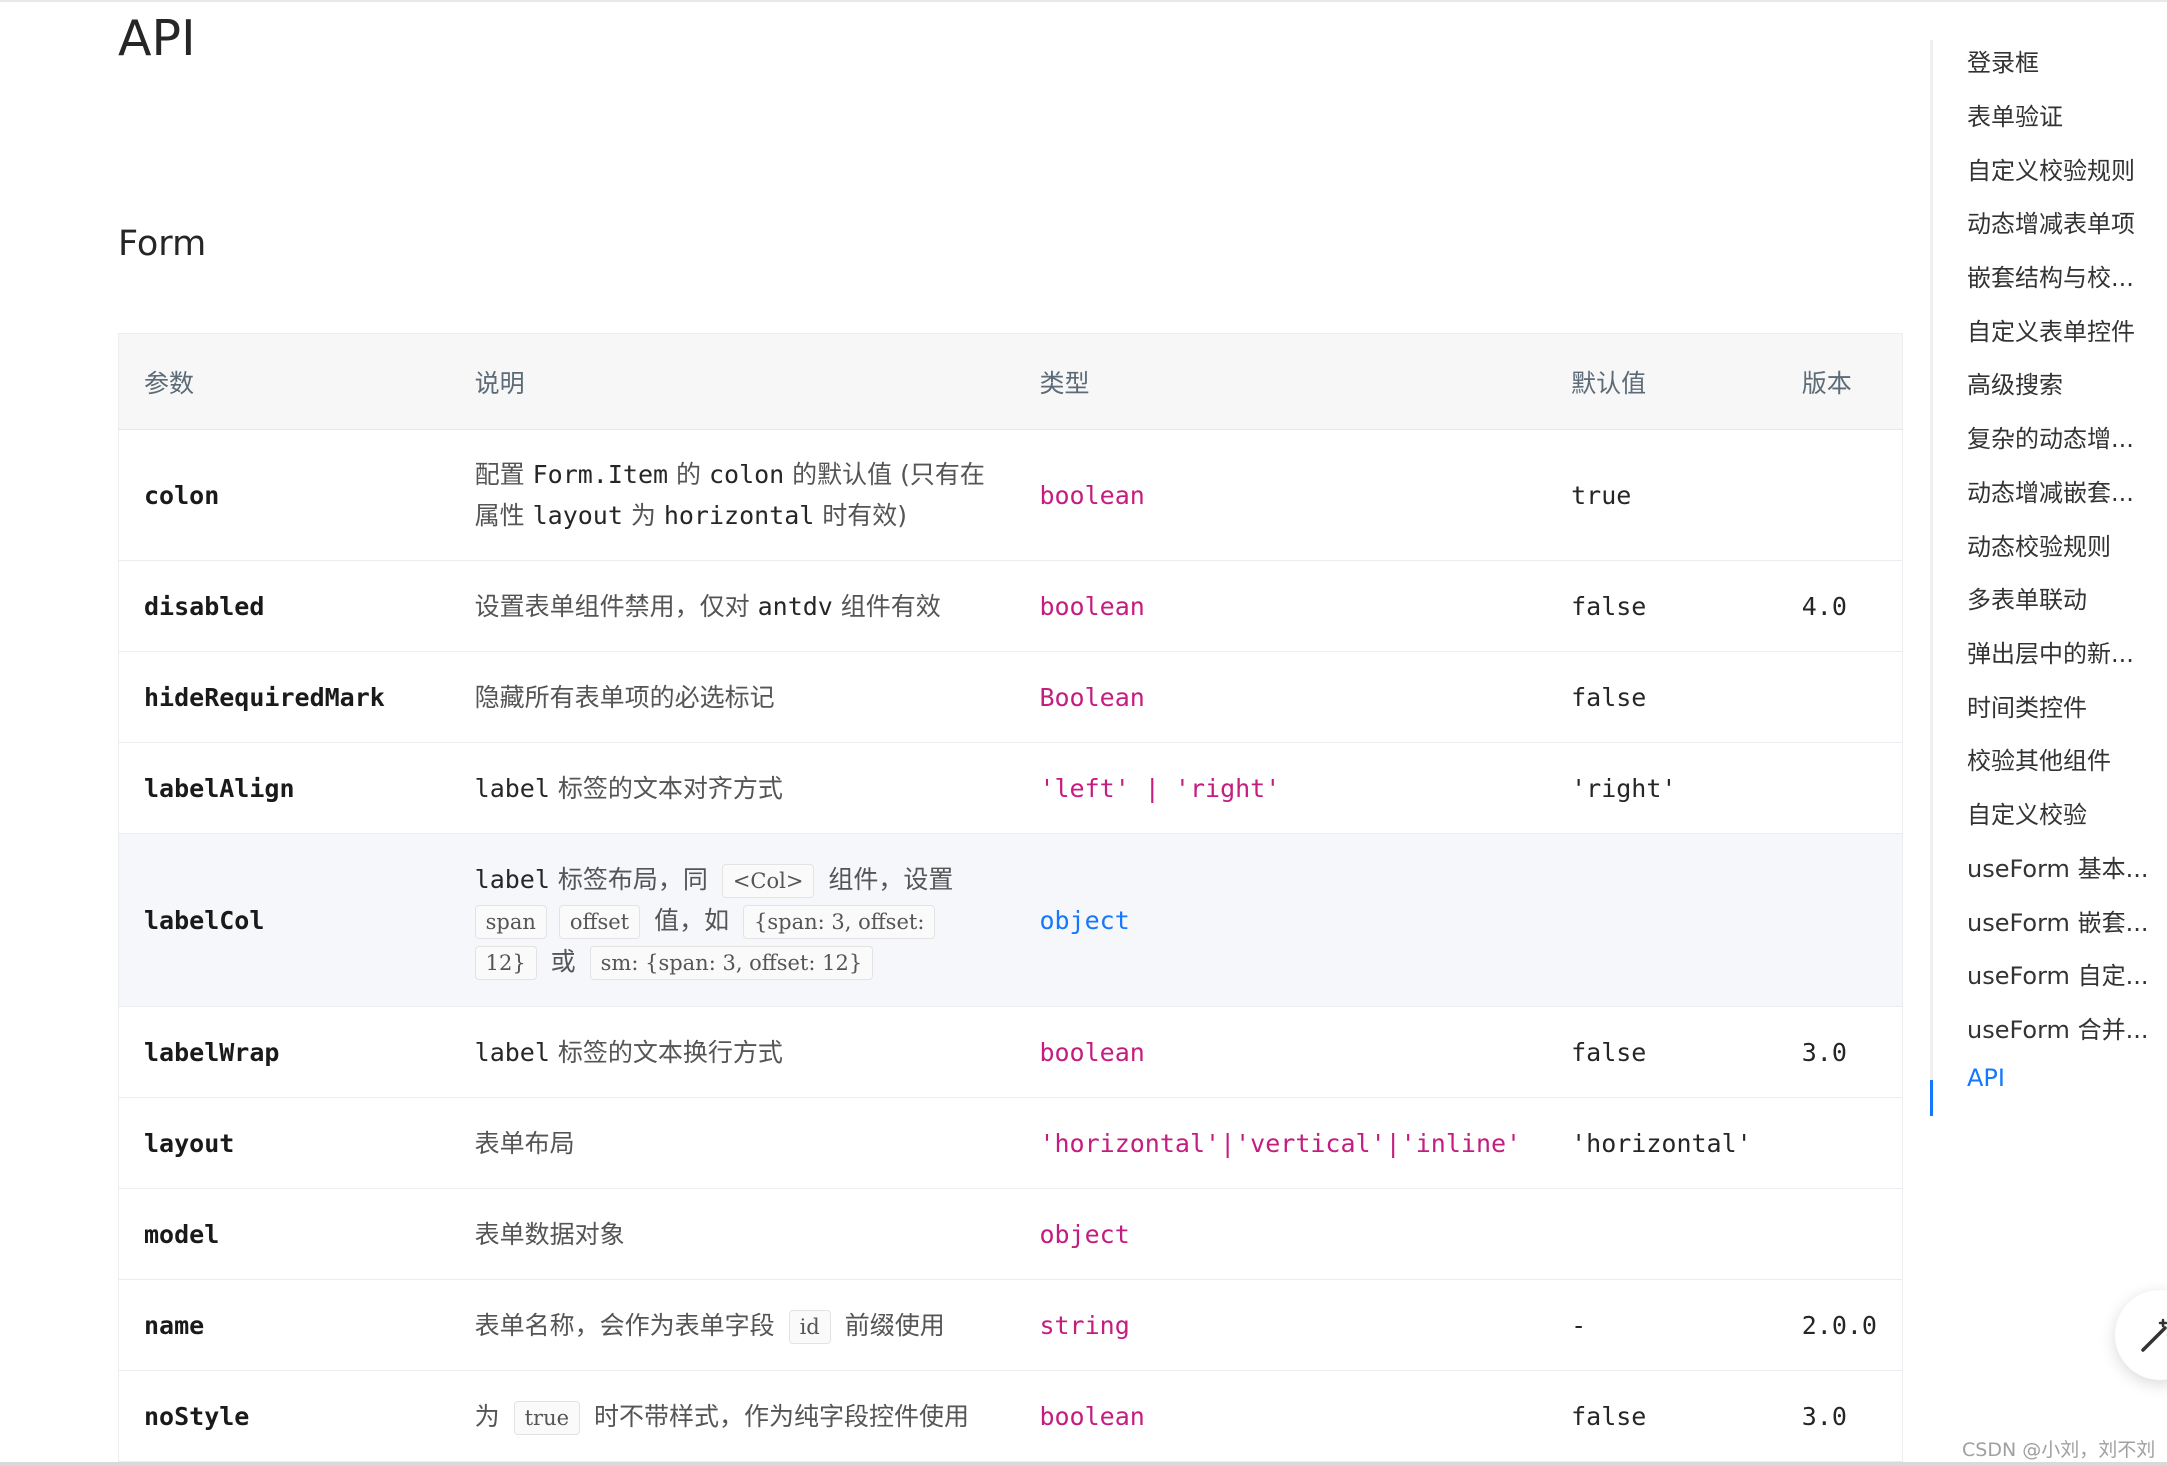  I want to click on desc-cell: 表单名称，会作为表单字段 id 前缀使用, so click(732, 1325).